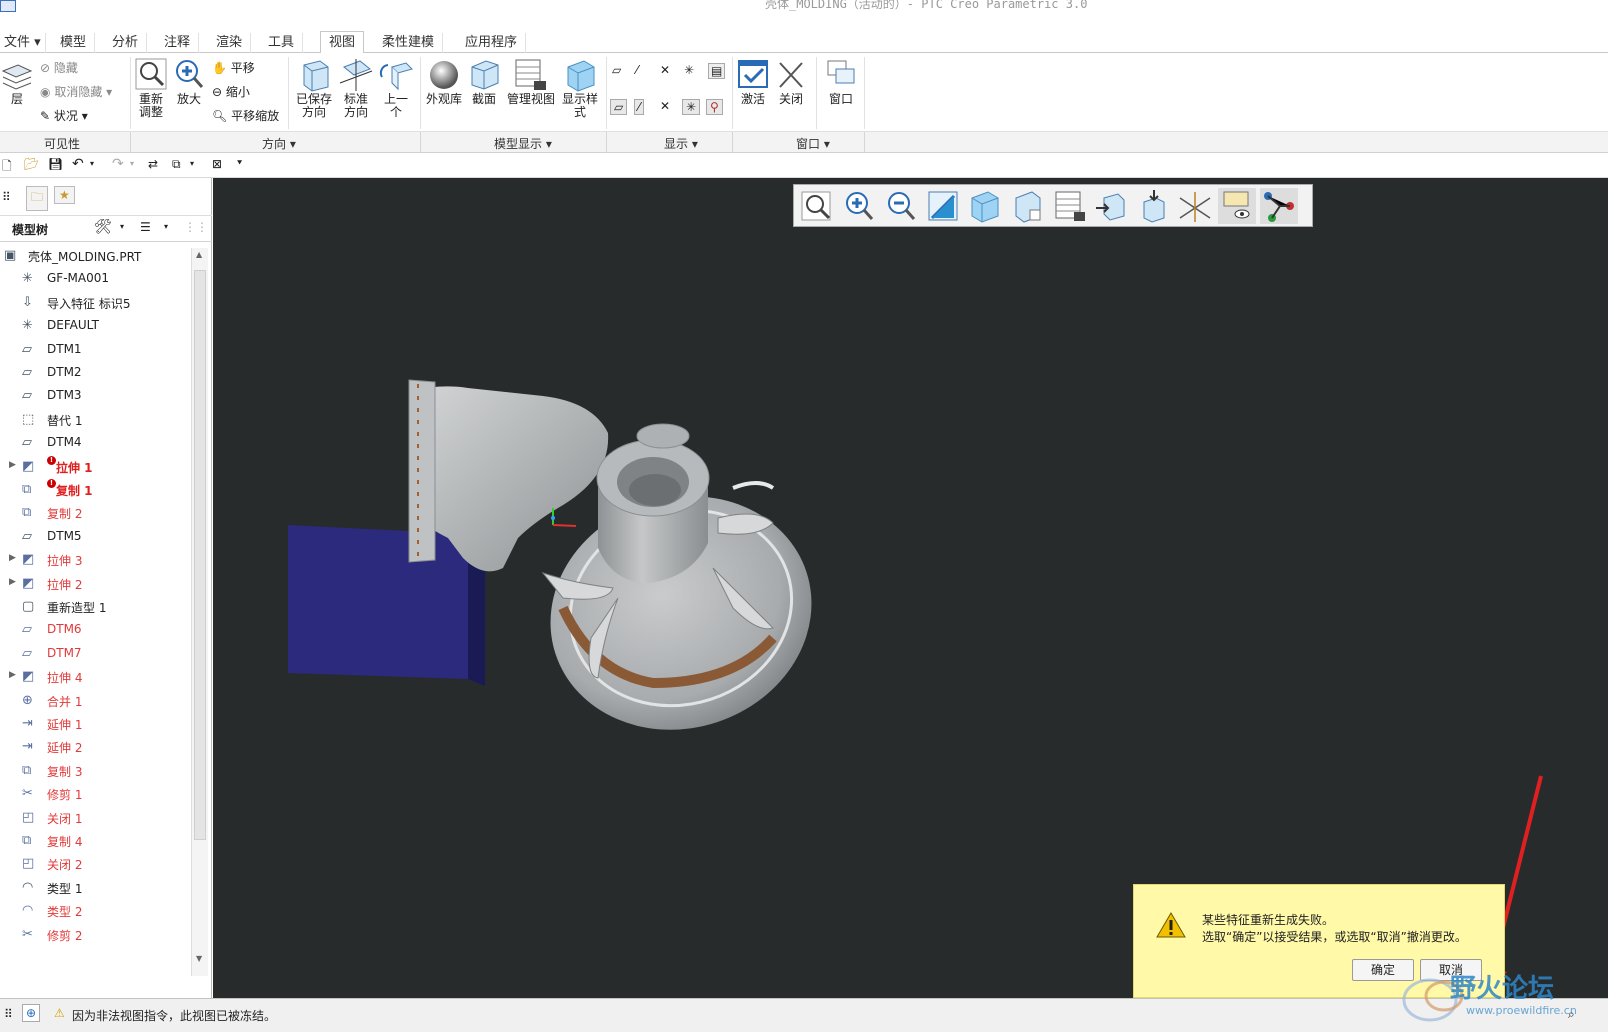 This screenshot has height=1032, width=1608. I want to click on tree-item: ✳ GF-MA001, so click(95, 279).